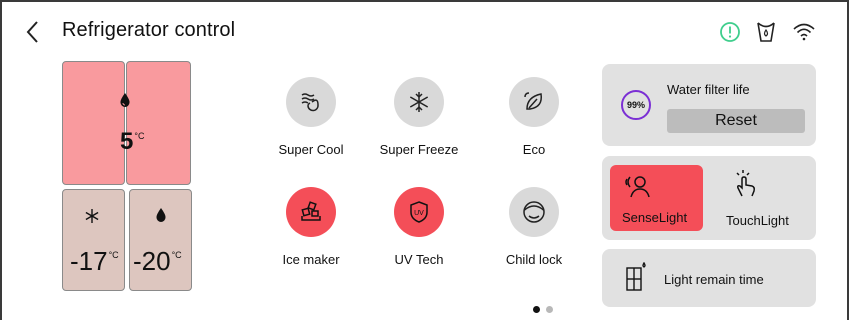 Image resolution: width=849 pixels, height=320 pixels. I want to click on ice-maker-button, so click(311, 212).